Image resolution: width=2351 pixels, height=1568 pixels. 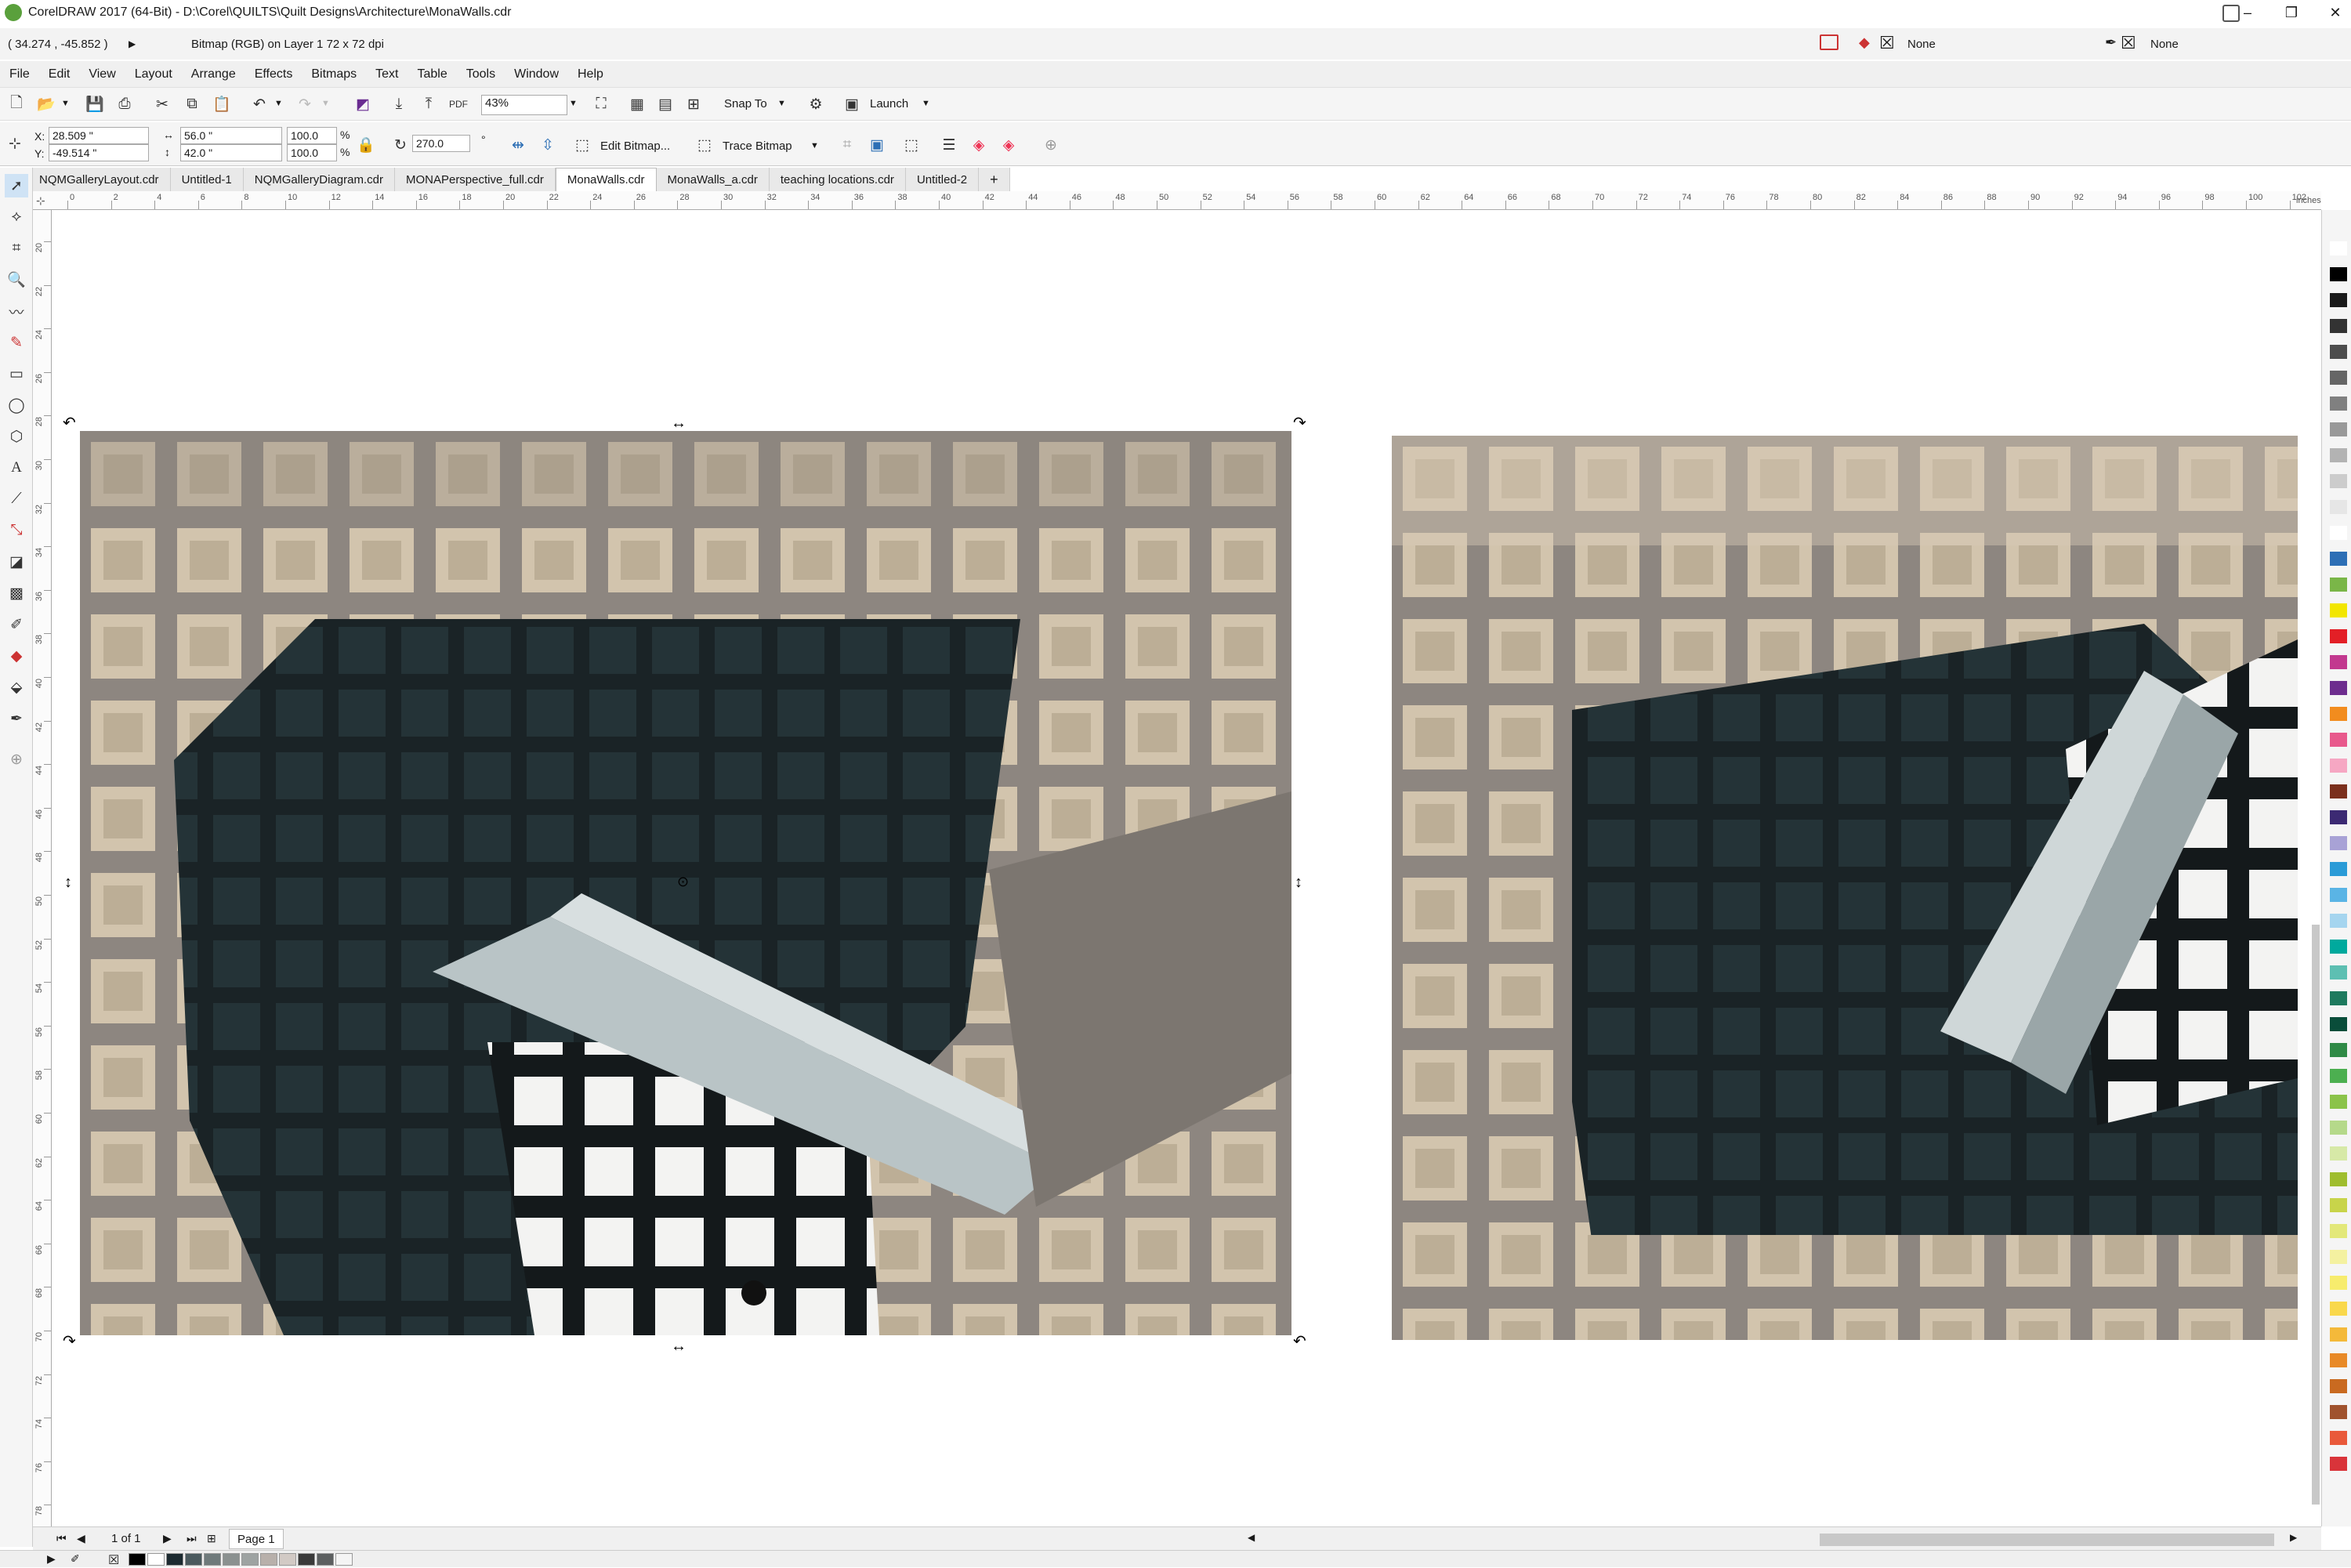 I want to click on outline-pen-icon: ✒, so click(x=16, y=718).